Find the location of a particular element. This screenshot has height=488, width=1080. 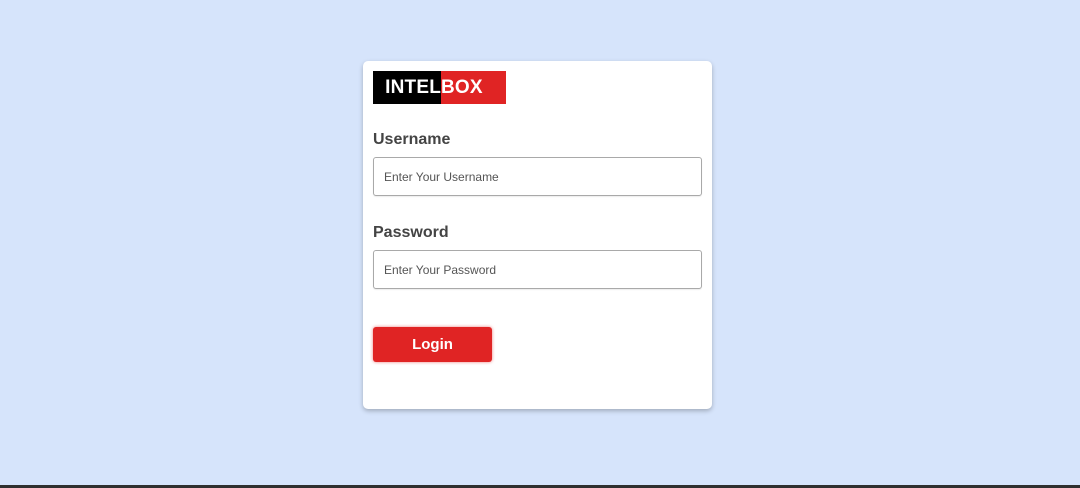

password-input is located at coordinates (537, 269).